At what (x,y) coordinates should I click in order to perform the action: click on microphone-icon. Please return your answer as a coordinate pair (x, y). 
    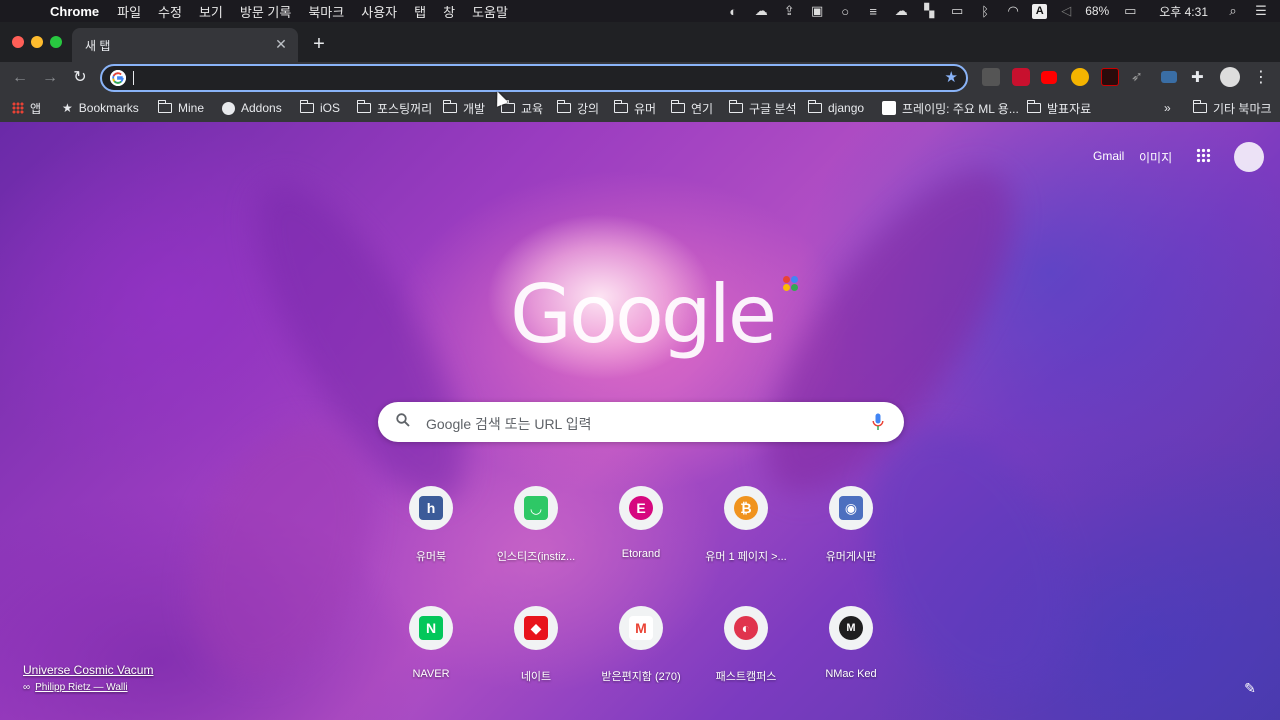
    Looking at the image, I should click on (878, 422).